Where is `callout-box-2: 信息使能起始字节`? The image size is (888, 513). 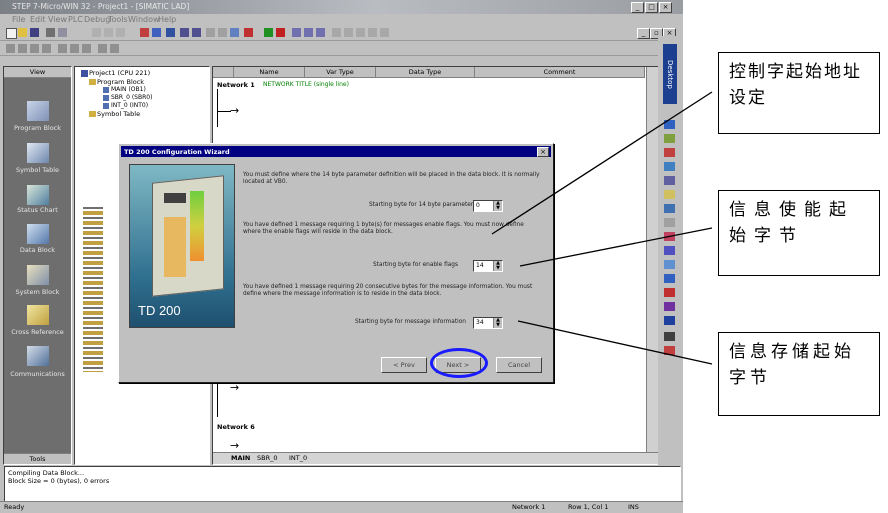
callout-box-2: 信息使能起始字节 is located at coordinates (799, 233).